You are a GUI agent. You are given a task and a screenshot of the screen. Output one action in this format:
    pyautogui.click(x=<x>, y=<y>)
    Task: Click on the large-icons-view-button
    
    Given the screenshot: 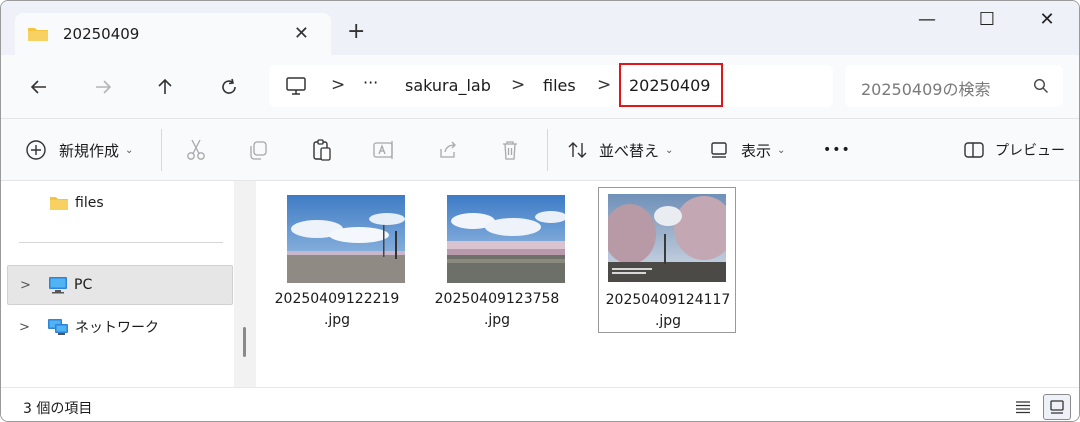 What is the action you would take?
    pyautogui.click(x=1057, y=407)
    